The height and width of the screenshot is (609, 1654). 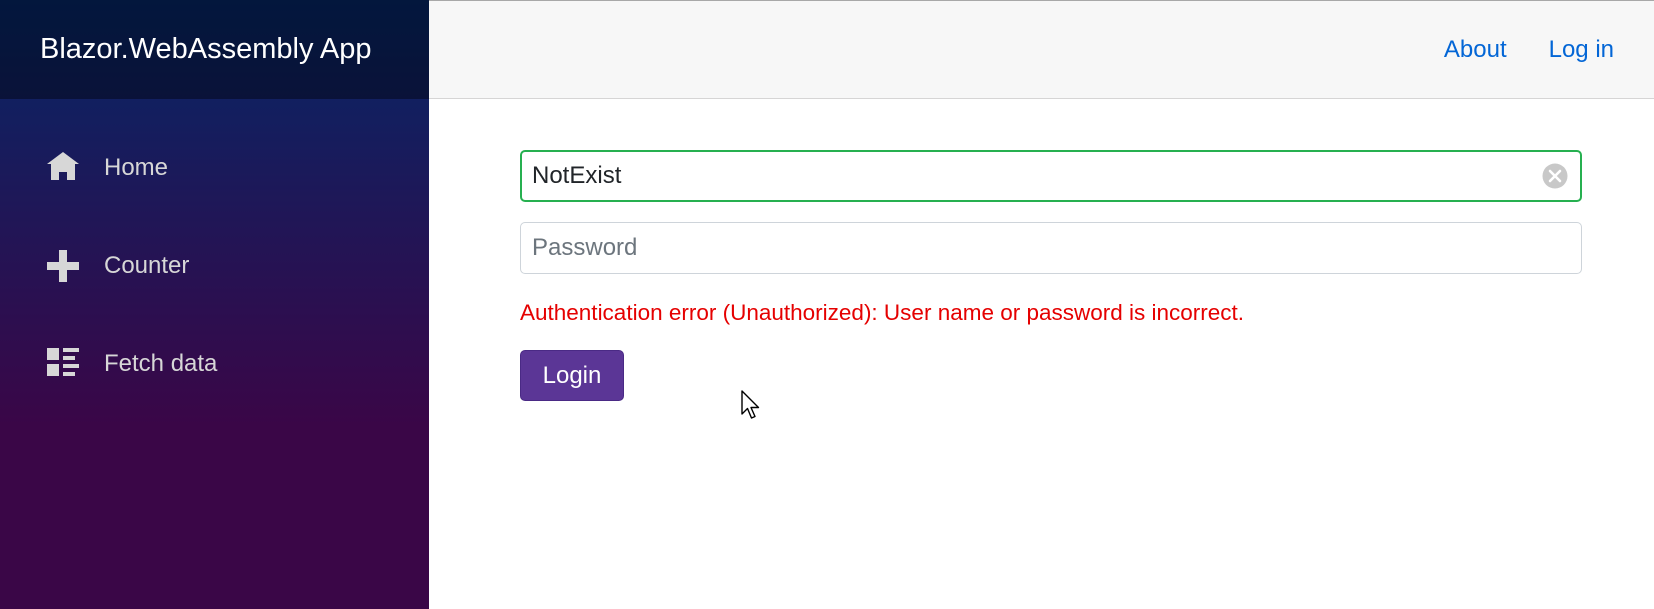 What do you see at coordinates (1581, 50) in the screenshot?
I see `log-in-link: Log in` at bounding box center [1581, 50].